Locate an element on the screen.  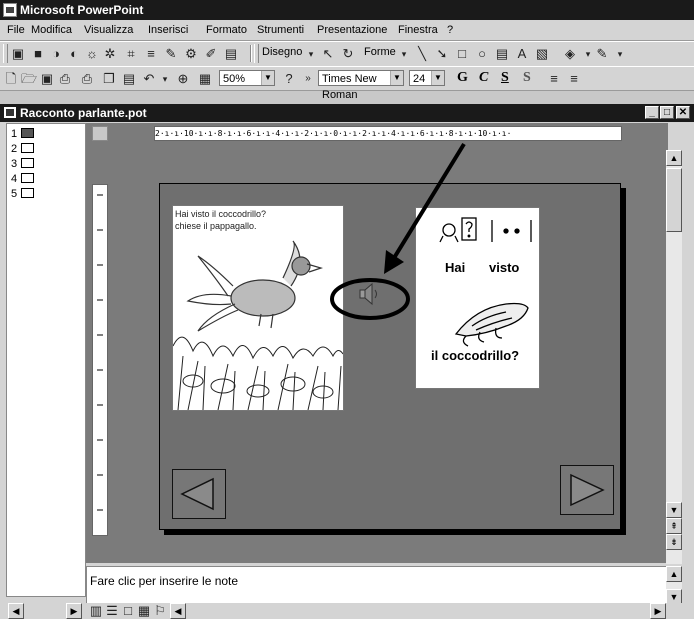
set-transparent-icon: ✐ is located at coordinates (211, 54).